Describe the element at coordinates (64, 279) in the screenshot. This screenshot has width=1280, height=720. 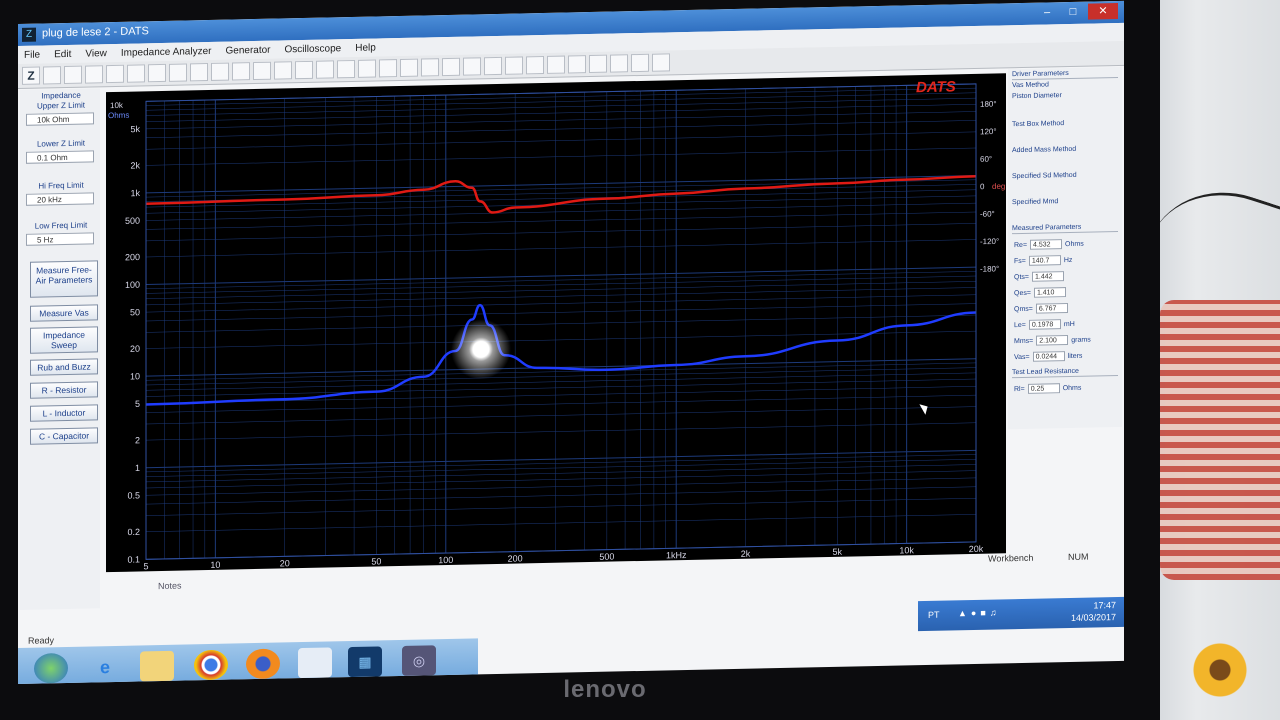
I see `measure-free-air-button: Measure Free-Air Parameters` at that location.